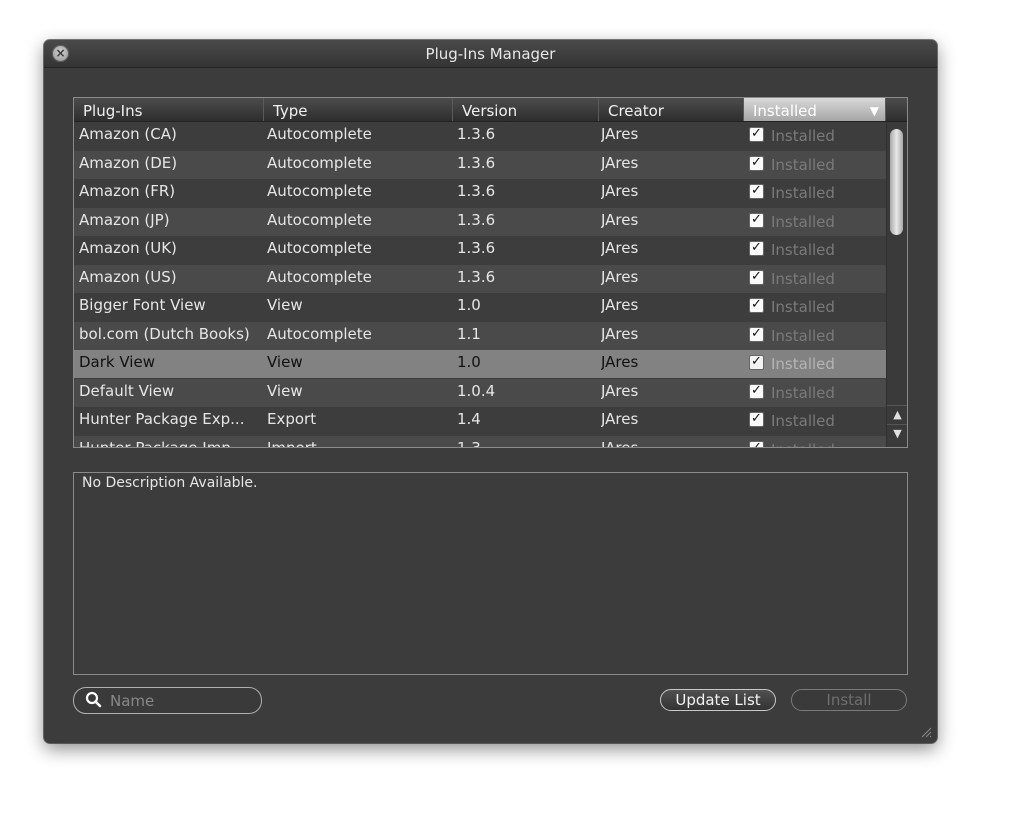 The image size is (1020, 819). Describe the element at coordinates (164, 333) in the screenshot. I see `cell-plugin-name: bol.com (Dutch Books)` at that location.